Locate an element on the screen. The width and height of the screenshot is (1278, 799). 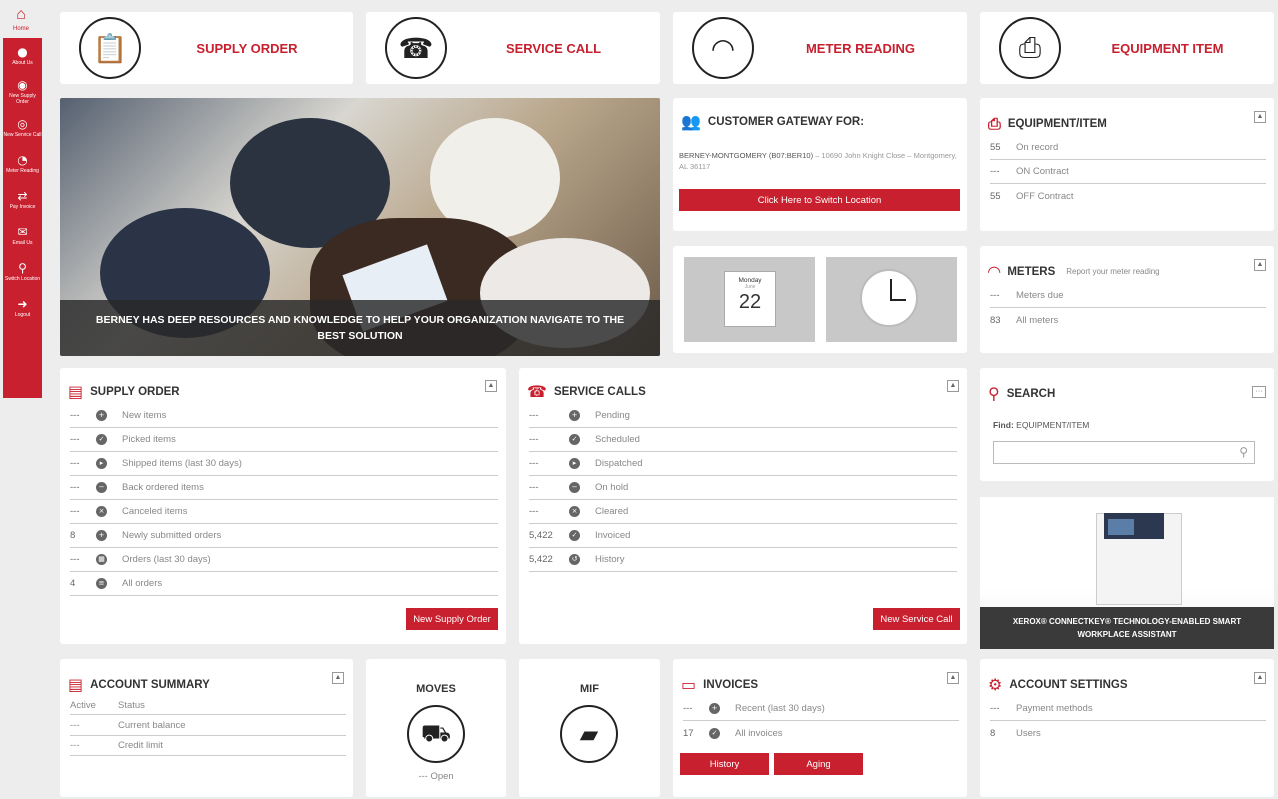
list-item: --- ON Contract is located at coordinates (1128, 172).